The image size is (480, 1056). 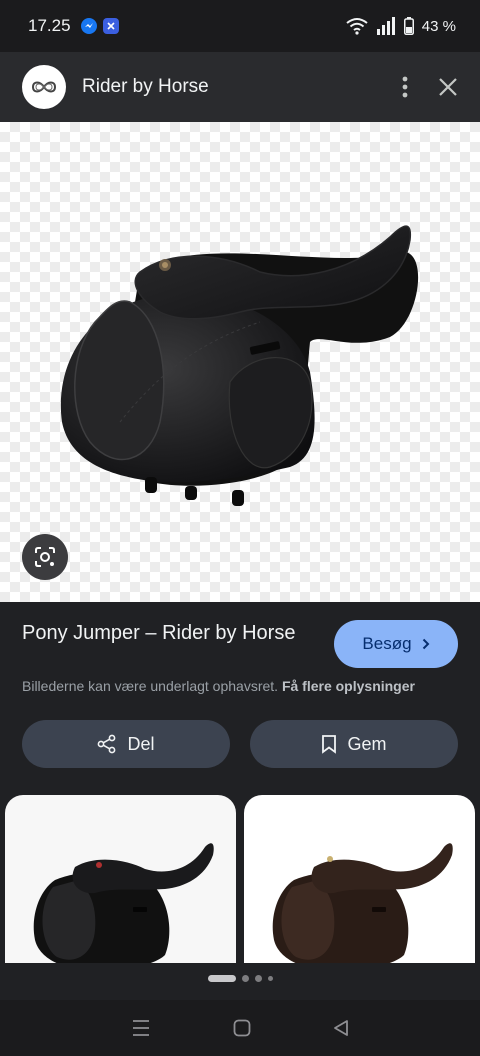 I want to click on share-button: Del, so click(x=126, y=744).